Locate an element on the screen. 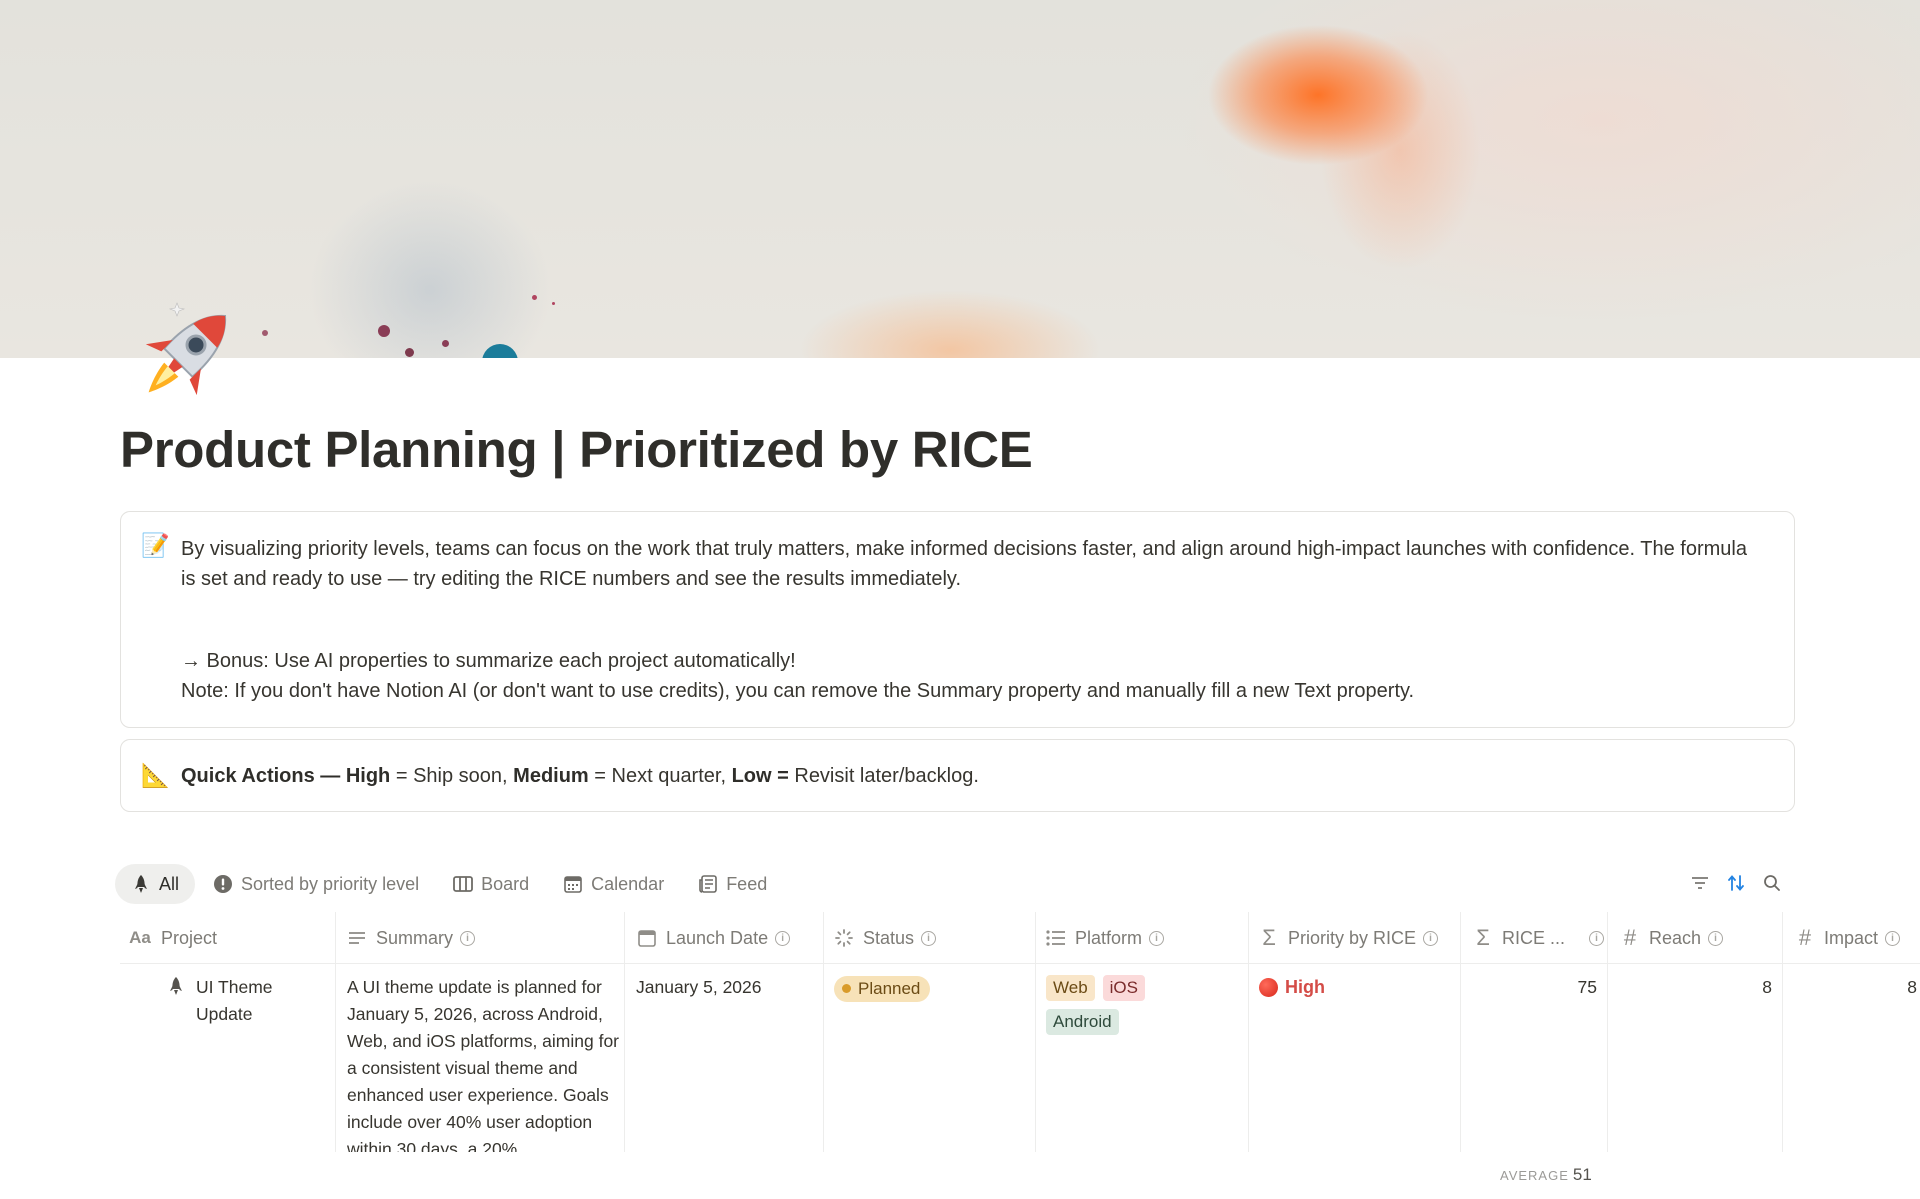 Image resolution: width=1920 pixels, height=1199 pixels. column-header-summary: Summary i is located at coordinates (487, 938).